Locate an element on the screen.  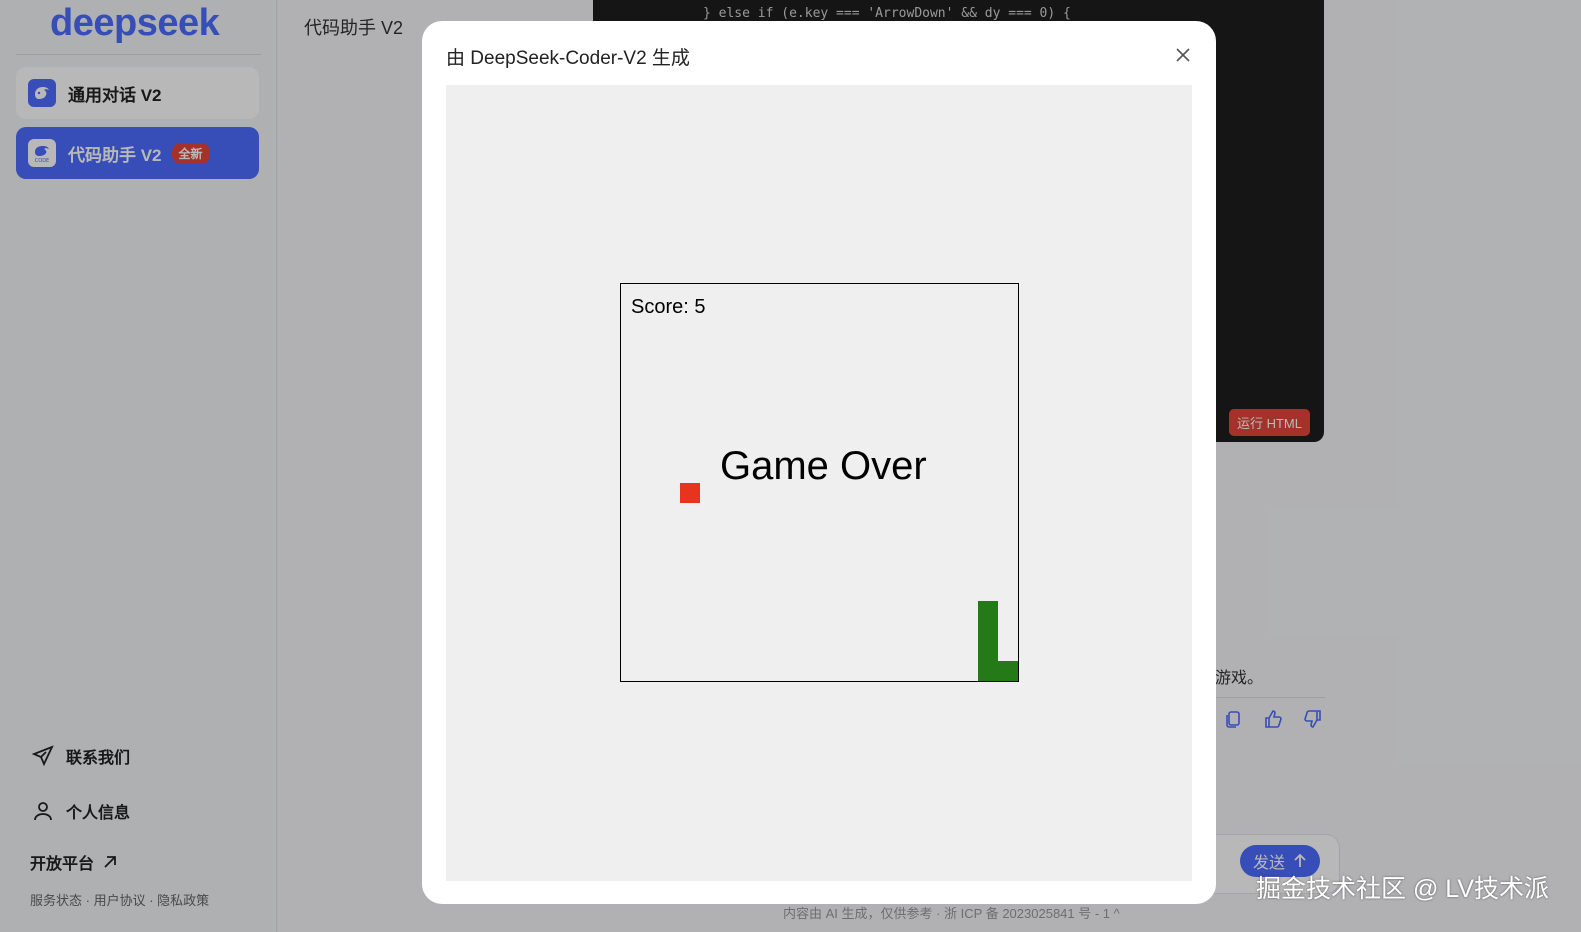
close-icon is located at coordinates (1183, 55).